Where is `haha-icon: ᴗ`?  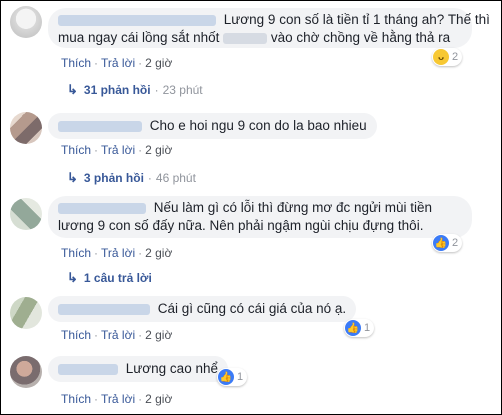 haha-icon: ᴗ is located at coordinates (441, 57).